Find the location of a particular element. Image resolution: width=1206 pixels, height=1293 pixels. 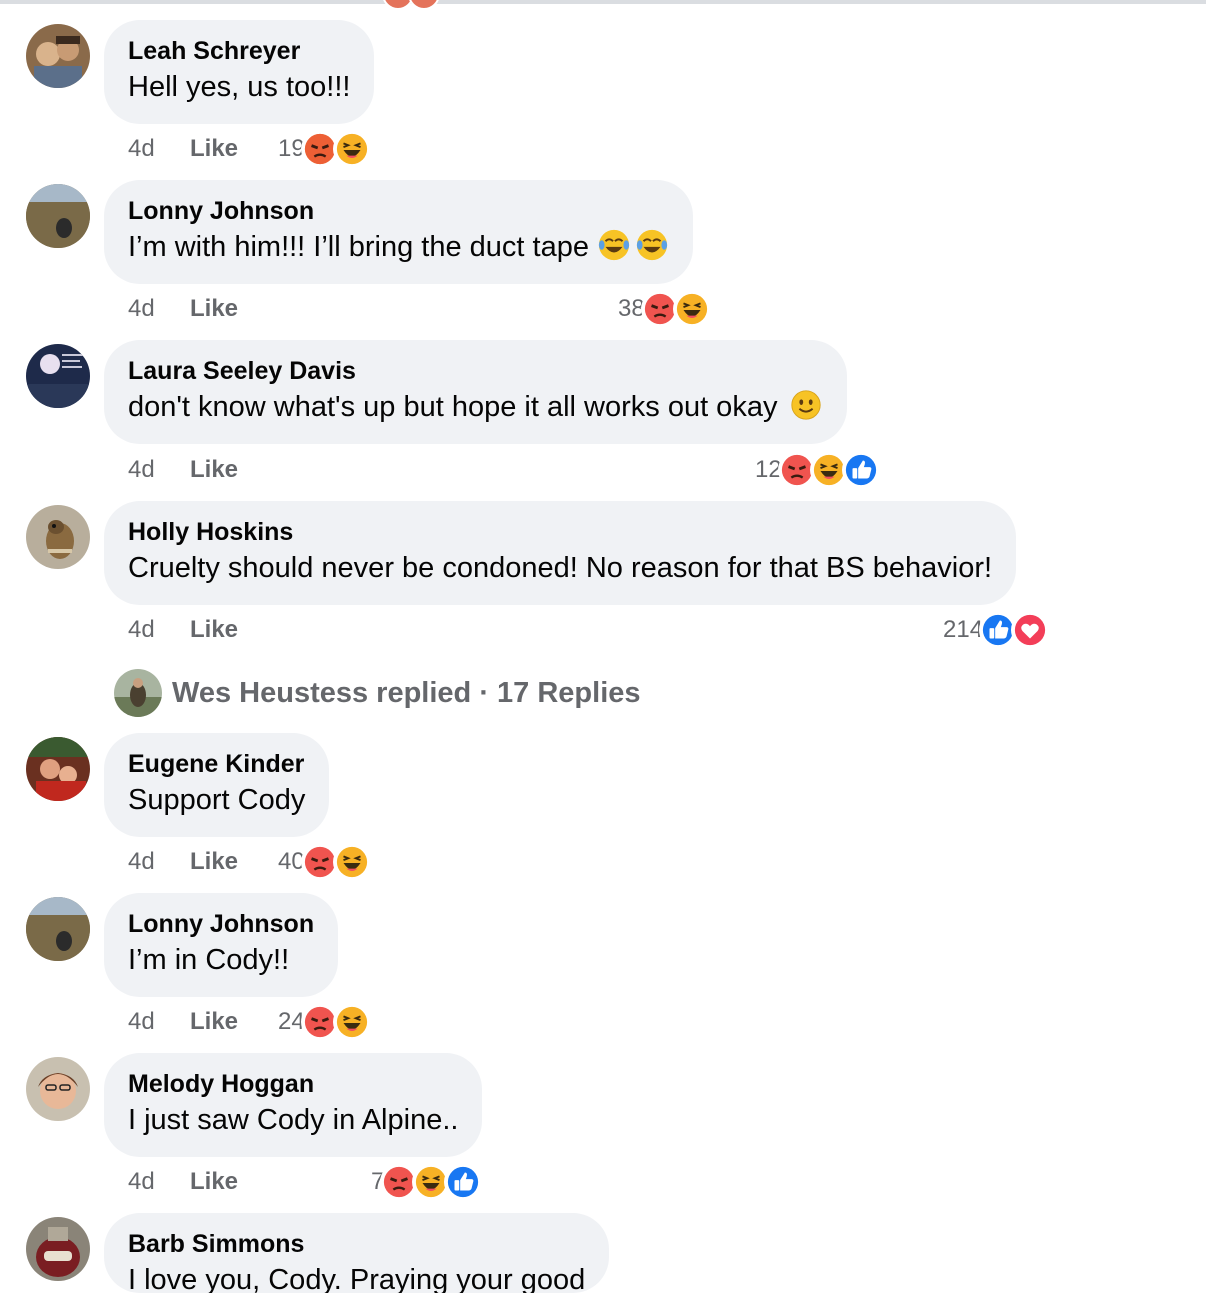

comment-text-body: I’m with him!!! I’ll bring the duct tape is located at coordinates (358, 247).